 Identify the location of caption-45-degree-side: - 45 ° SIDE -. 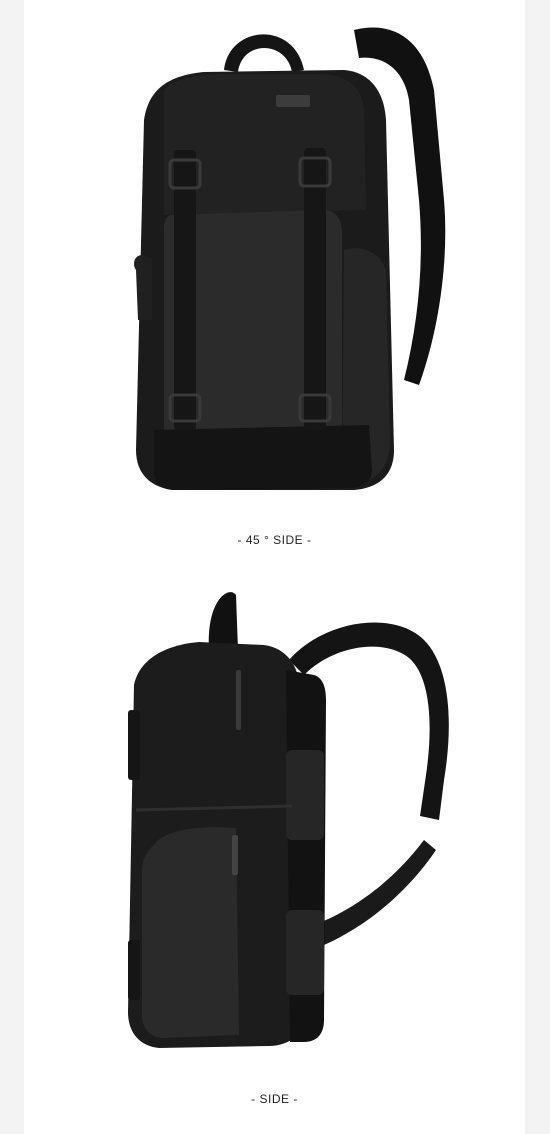
(274, 540).